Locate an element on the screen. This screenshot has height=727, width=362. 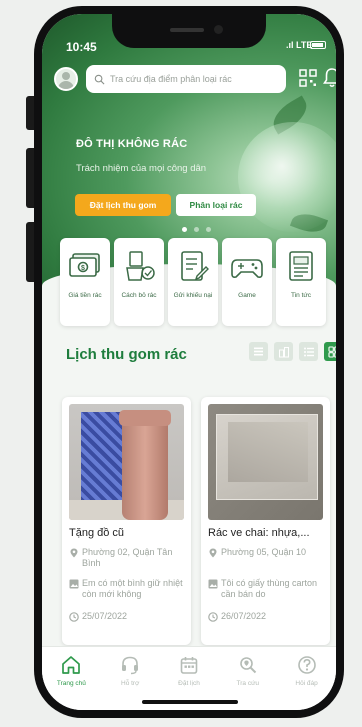
card-date-text: 25/07/2022 is located at coordinates (105, 616).